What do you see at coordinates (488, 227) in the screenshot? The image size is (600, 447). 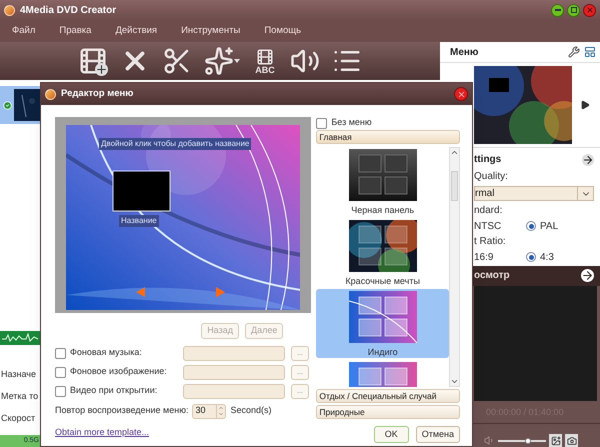 I see `radio-label: NTSC` at bounding box center [488, 227].